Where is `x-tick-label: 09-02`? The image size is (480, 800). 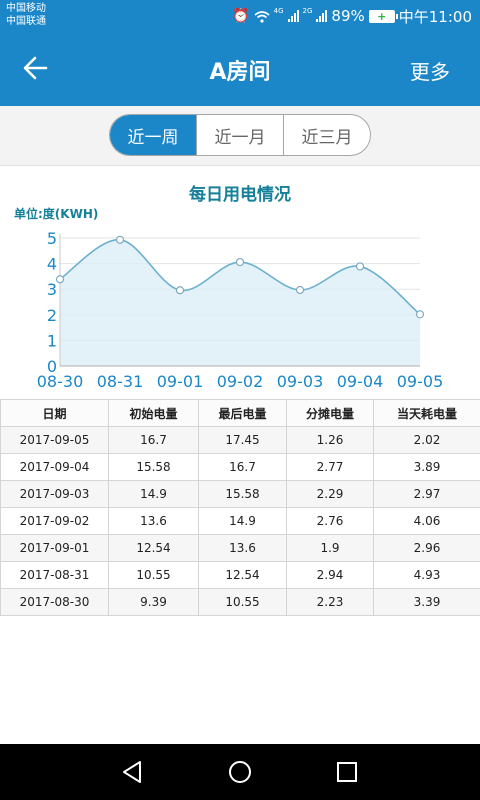 x-tick-label: 09-02 is located at coordinates (240, 381).